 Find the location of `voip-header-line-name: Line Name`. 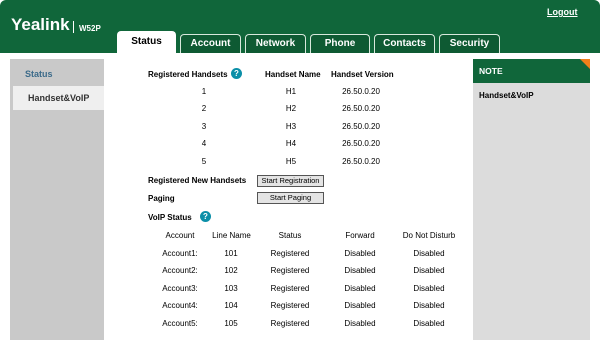

voip-header-line-name: Line Name is located at coordinates (231, 235).